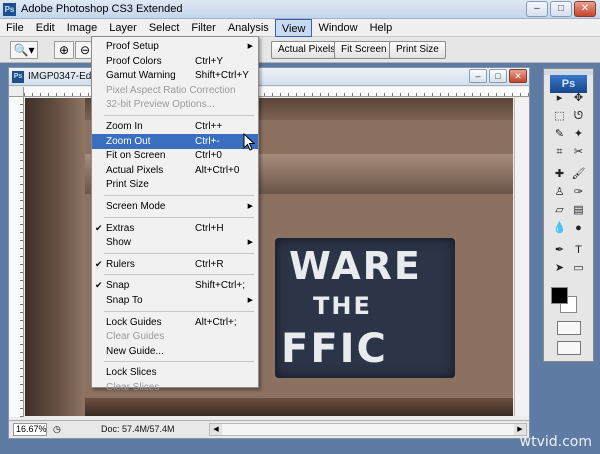 The width and height of the screenshot is (600, 454). I want to click on gradient-tool-icon: ▤, so click(578, 210).